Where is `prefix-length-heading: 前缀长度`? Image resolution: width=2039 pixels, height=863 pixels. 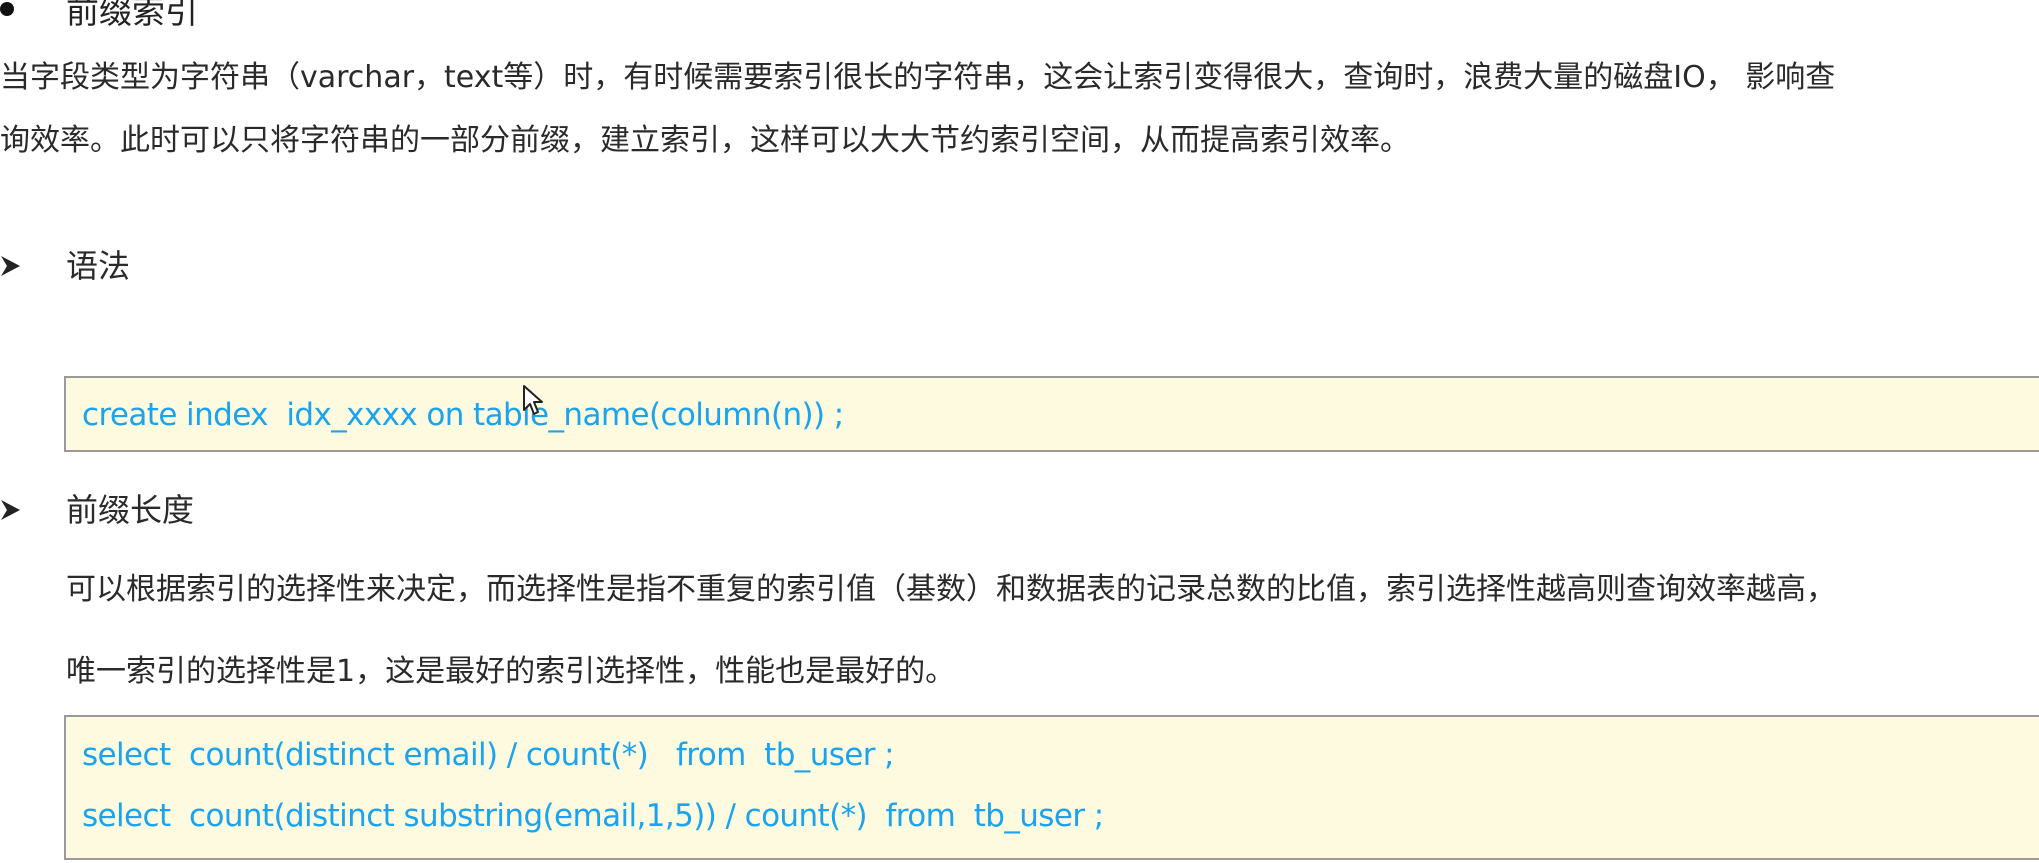 prefix-length-heading: 前缀长度 is located at coordinates (130, 510).